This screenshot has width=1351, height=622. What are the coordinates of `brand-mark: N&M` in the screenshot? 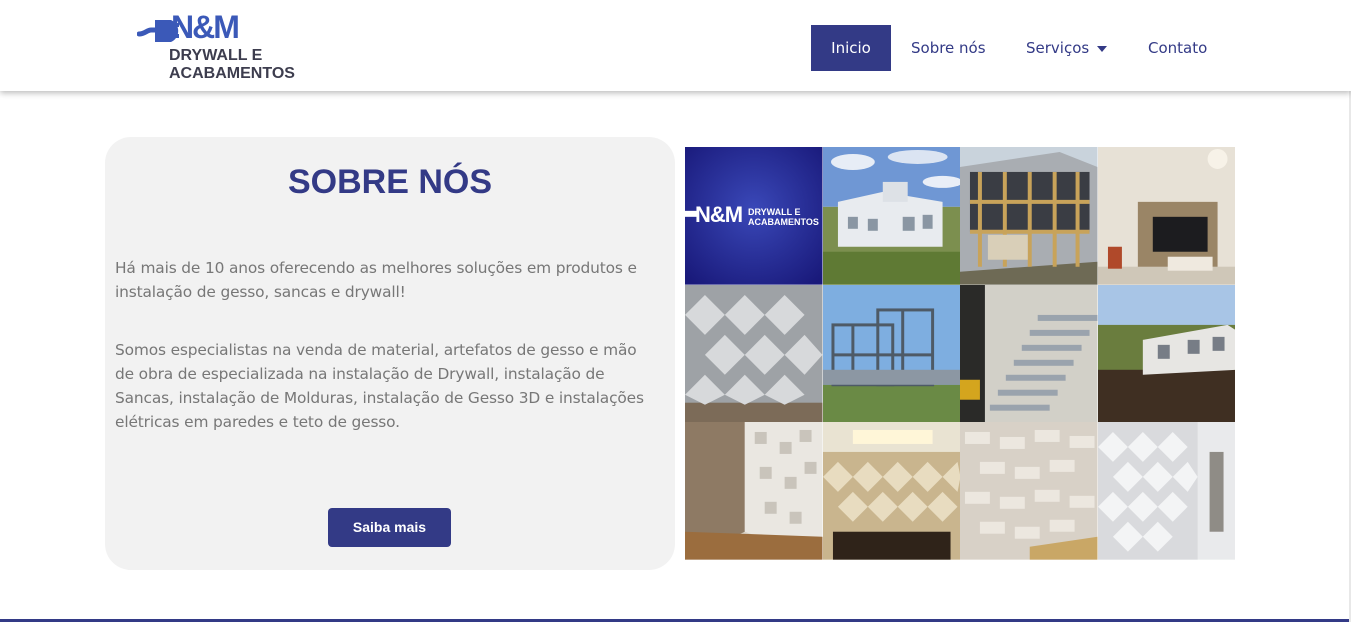 It's located at (205, 27).